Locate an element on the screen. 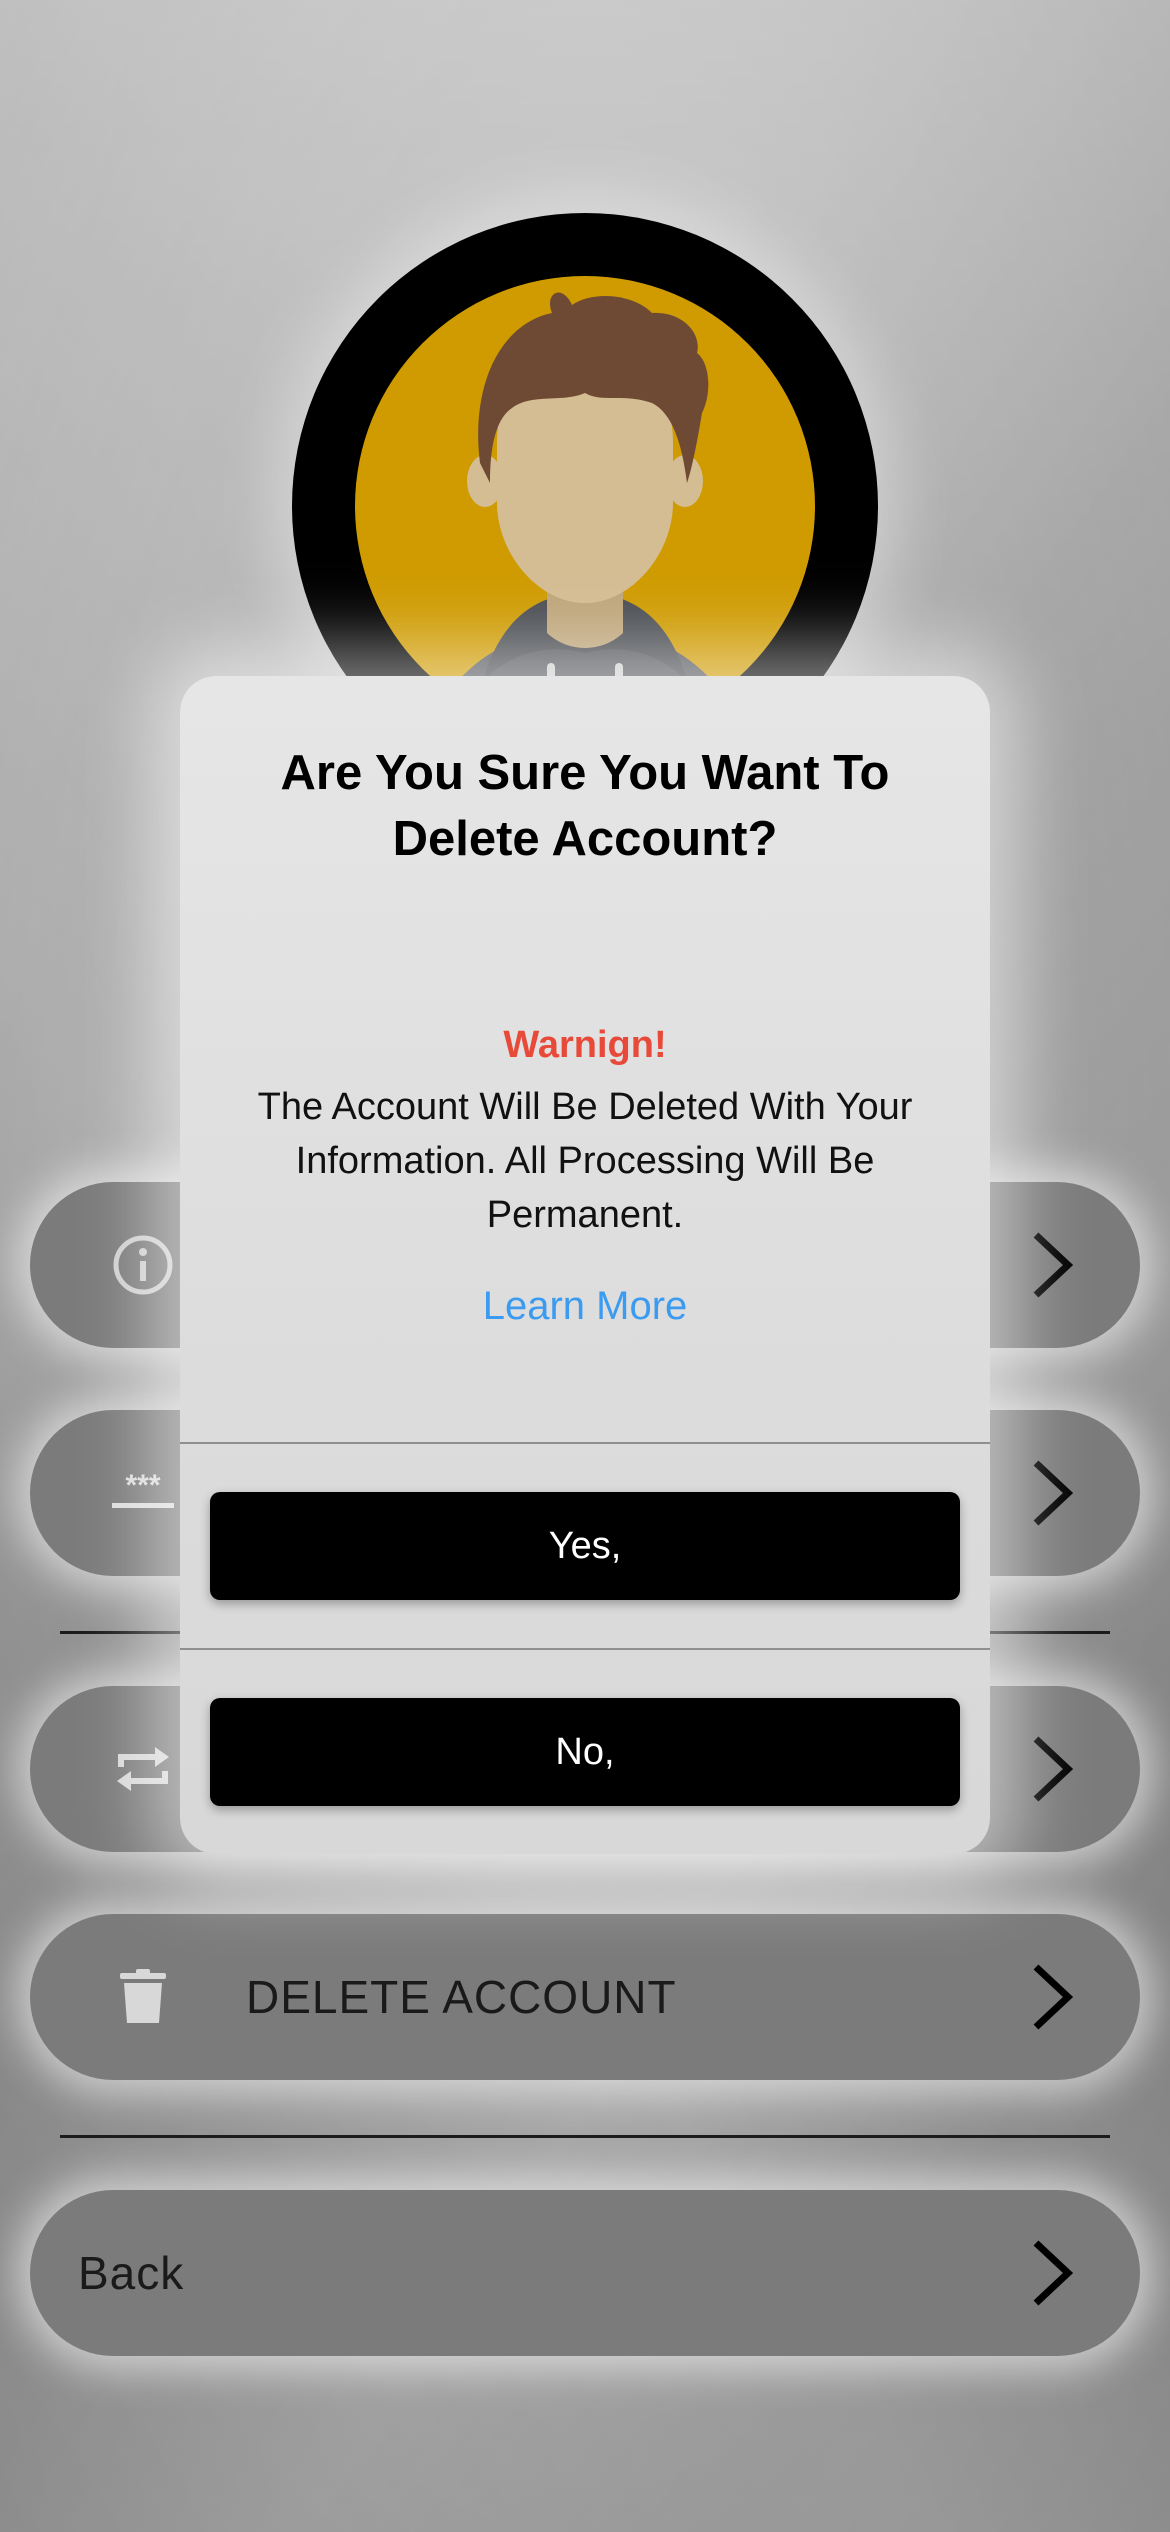 This screenshot has height=2532, width=1170. warning-label: Warnign! is located at coordinates (585, 1045).